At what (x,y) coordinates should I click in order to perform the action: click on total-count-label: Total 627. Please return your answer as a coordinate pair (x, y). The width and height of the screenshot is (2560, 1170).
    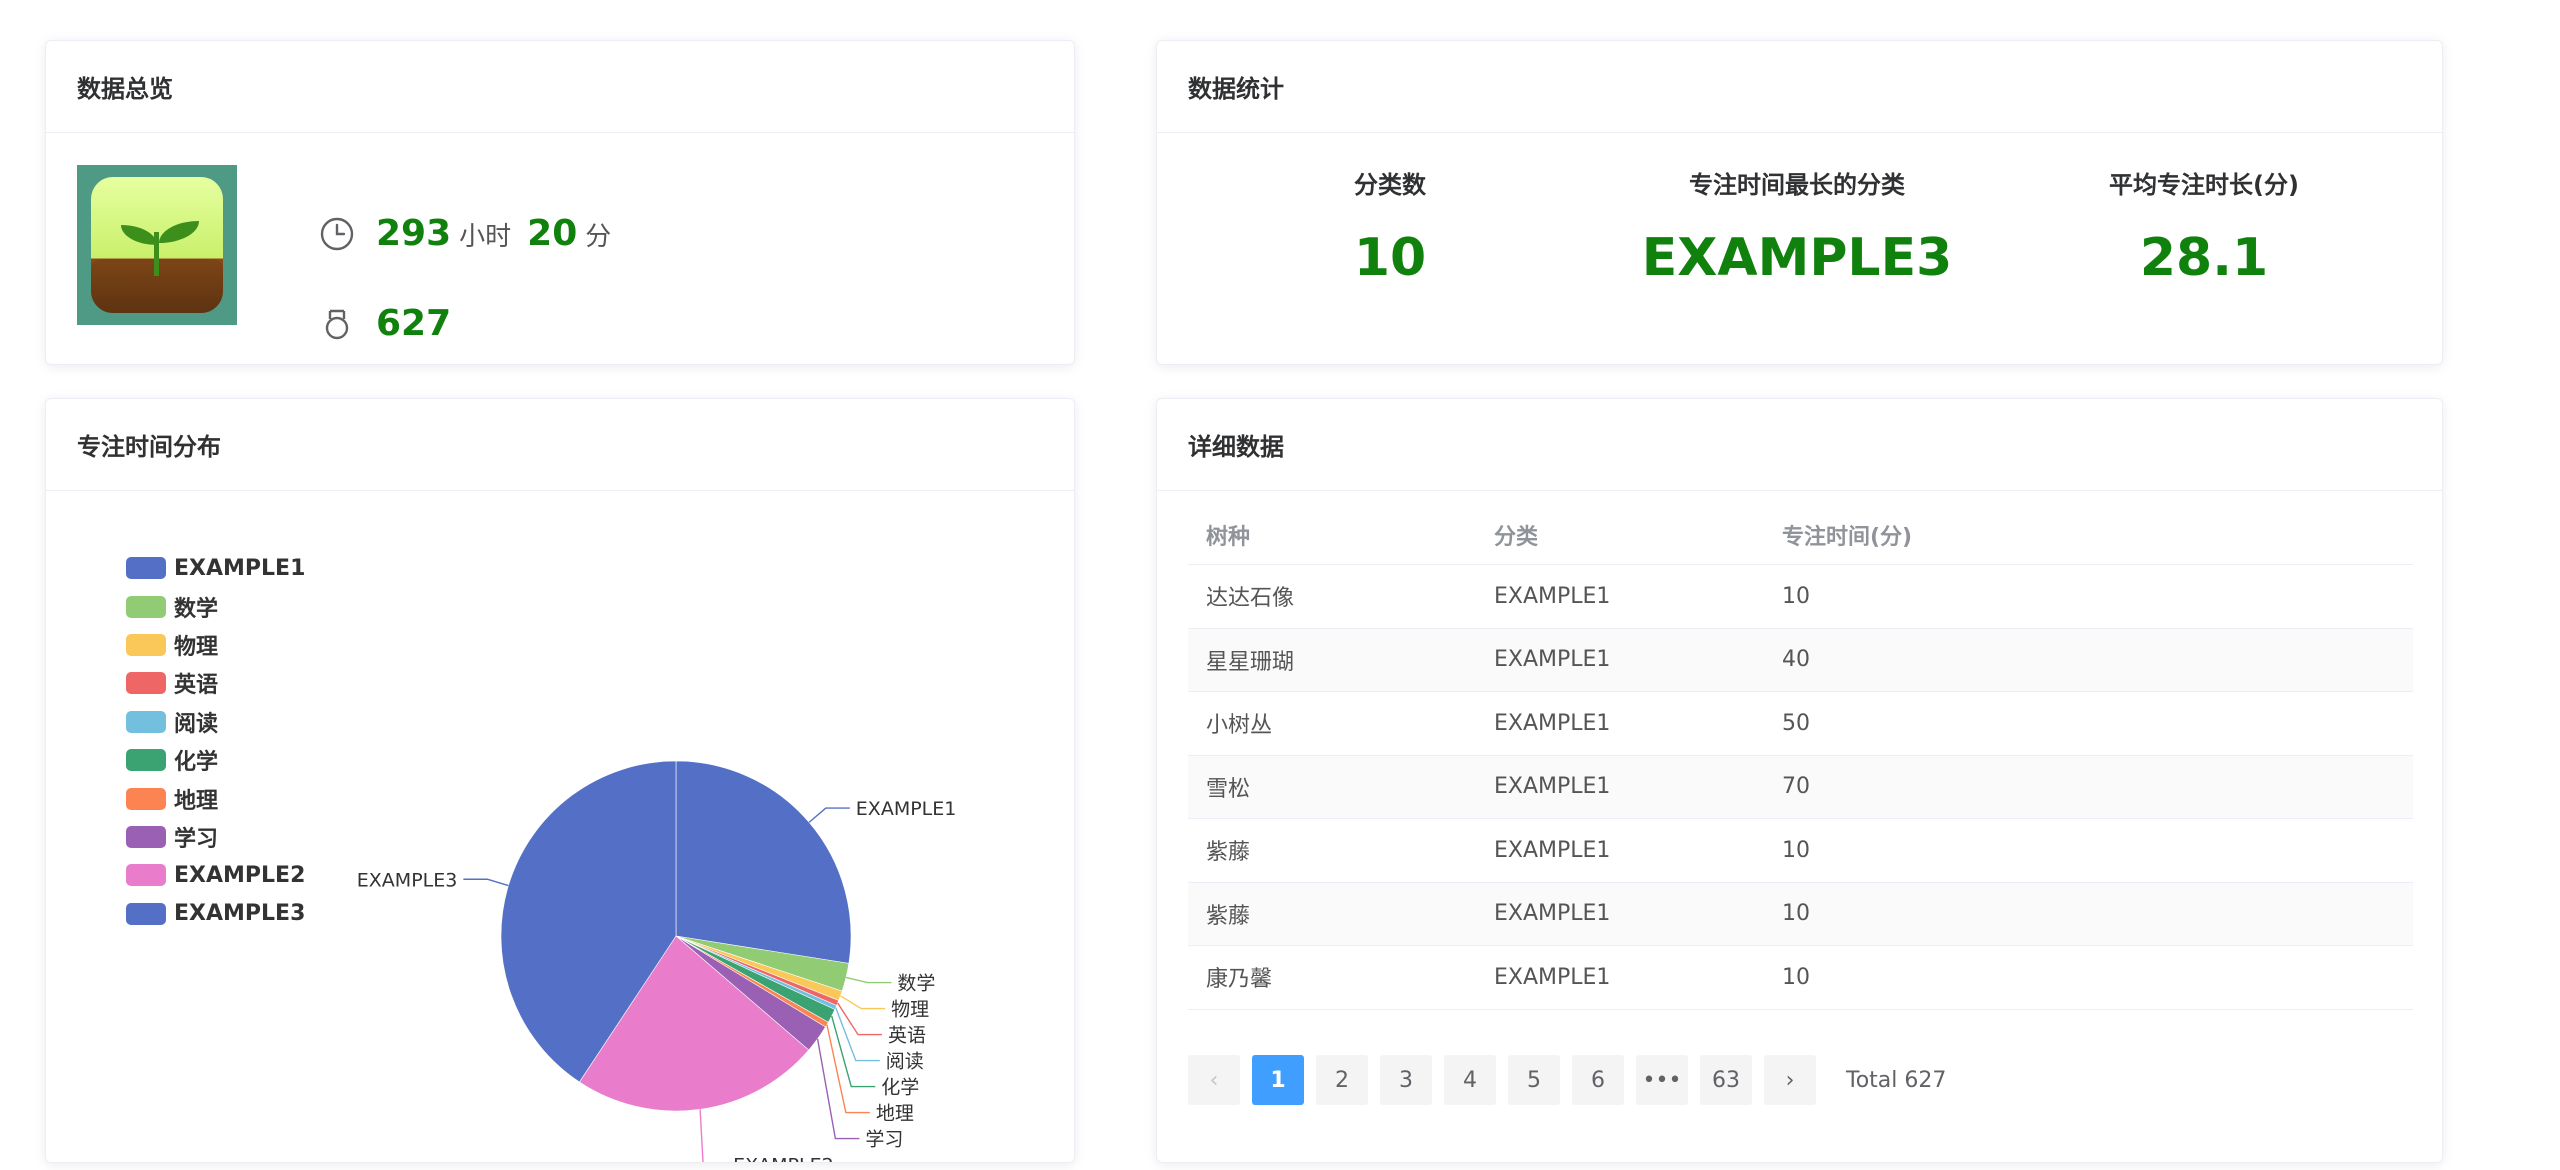
    Looking at the image, I should click on (1896, 1080).